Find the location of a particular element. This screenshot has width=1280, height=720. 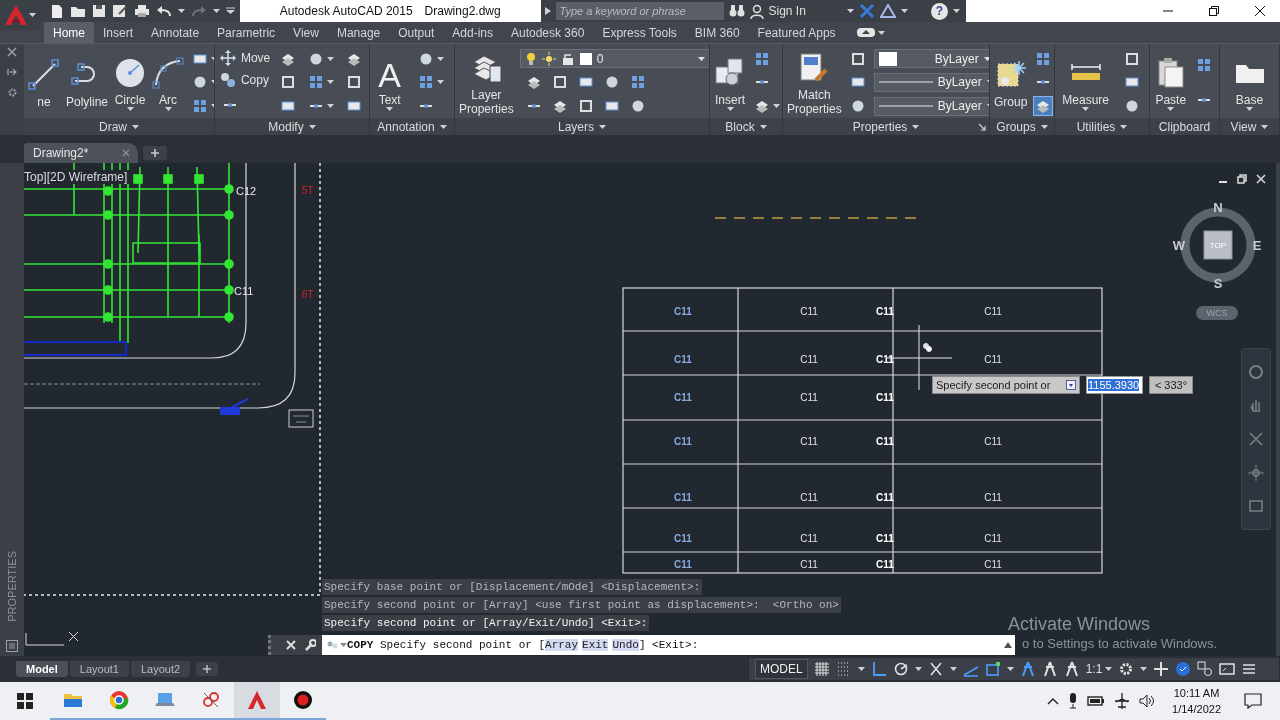

compass-label: W is located at coordinates (1179, 245).